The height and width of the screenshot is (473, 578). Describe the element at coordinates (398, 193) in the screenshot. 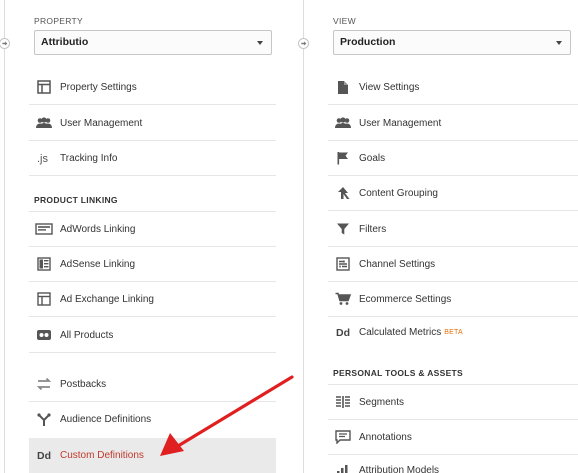

I see `menu-item-label: Content Grouping` at that location.